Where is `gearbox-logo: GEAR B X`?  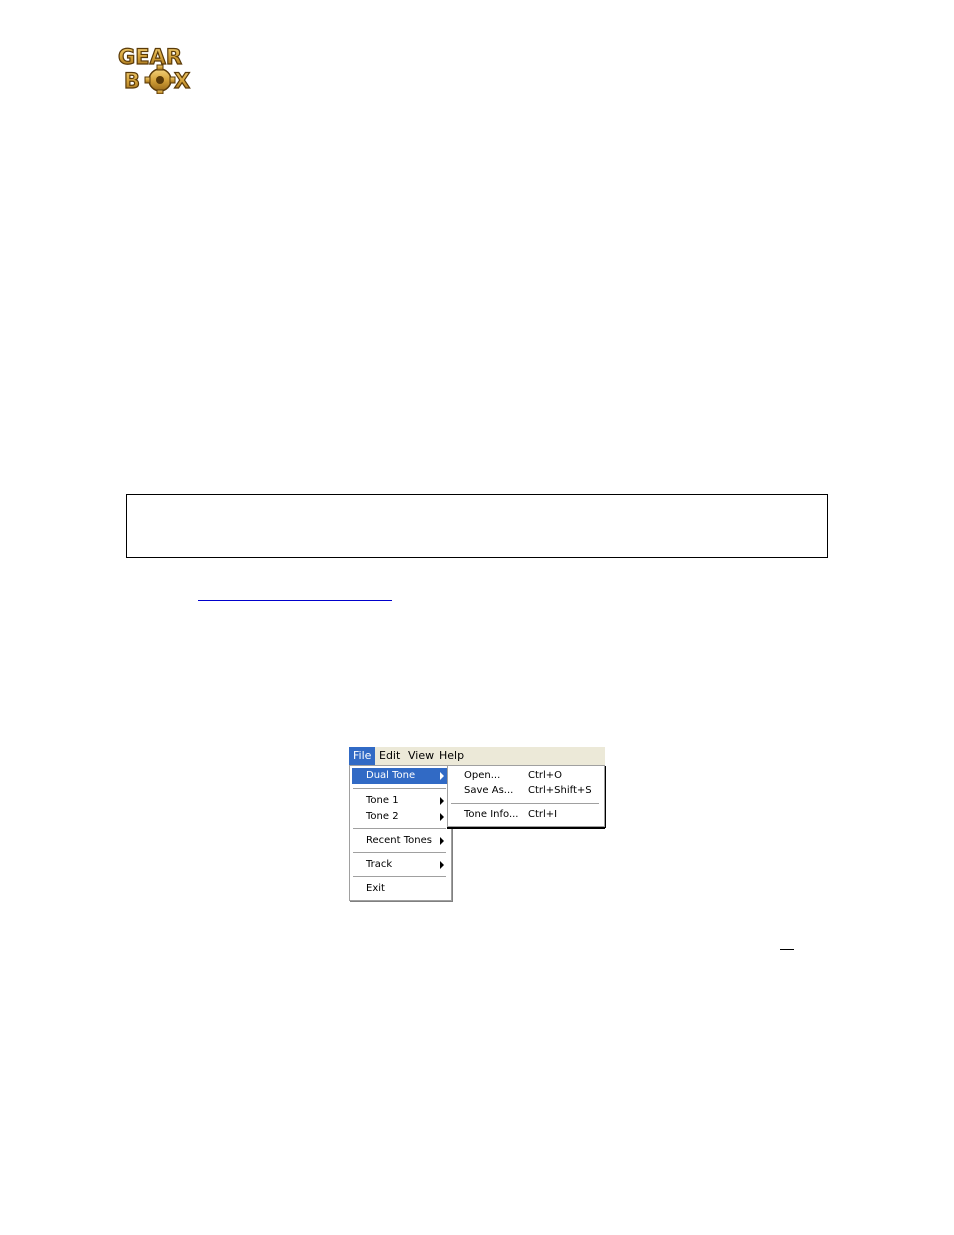
gearbox-logo: GEAR B X is located at coordinates (154, 69).